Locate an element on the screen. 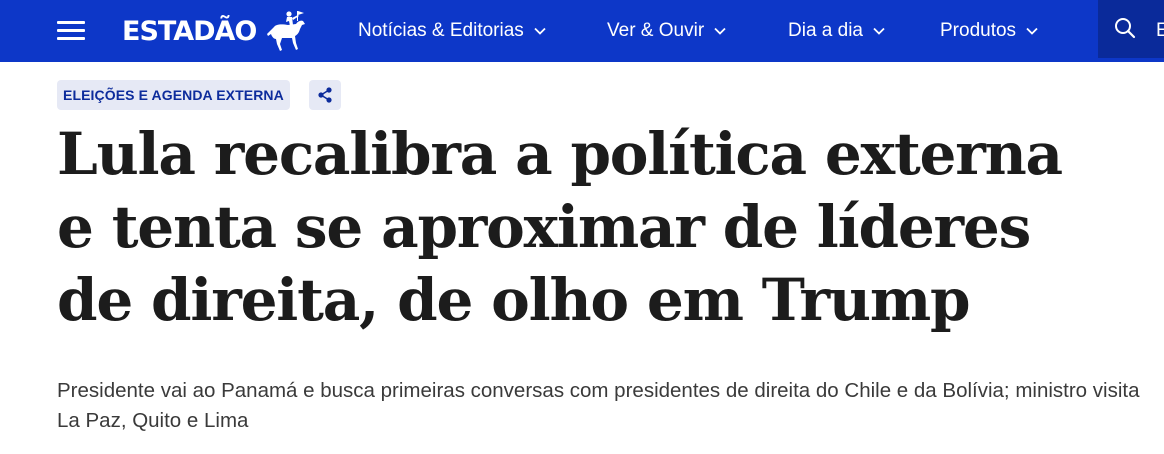 This screenshot has height=454, width=1164. nav-noticias-editorias: Notícias & Editorias is located at coordinates (452, 31).